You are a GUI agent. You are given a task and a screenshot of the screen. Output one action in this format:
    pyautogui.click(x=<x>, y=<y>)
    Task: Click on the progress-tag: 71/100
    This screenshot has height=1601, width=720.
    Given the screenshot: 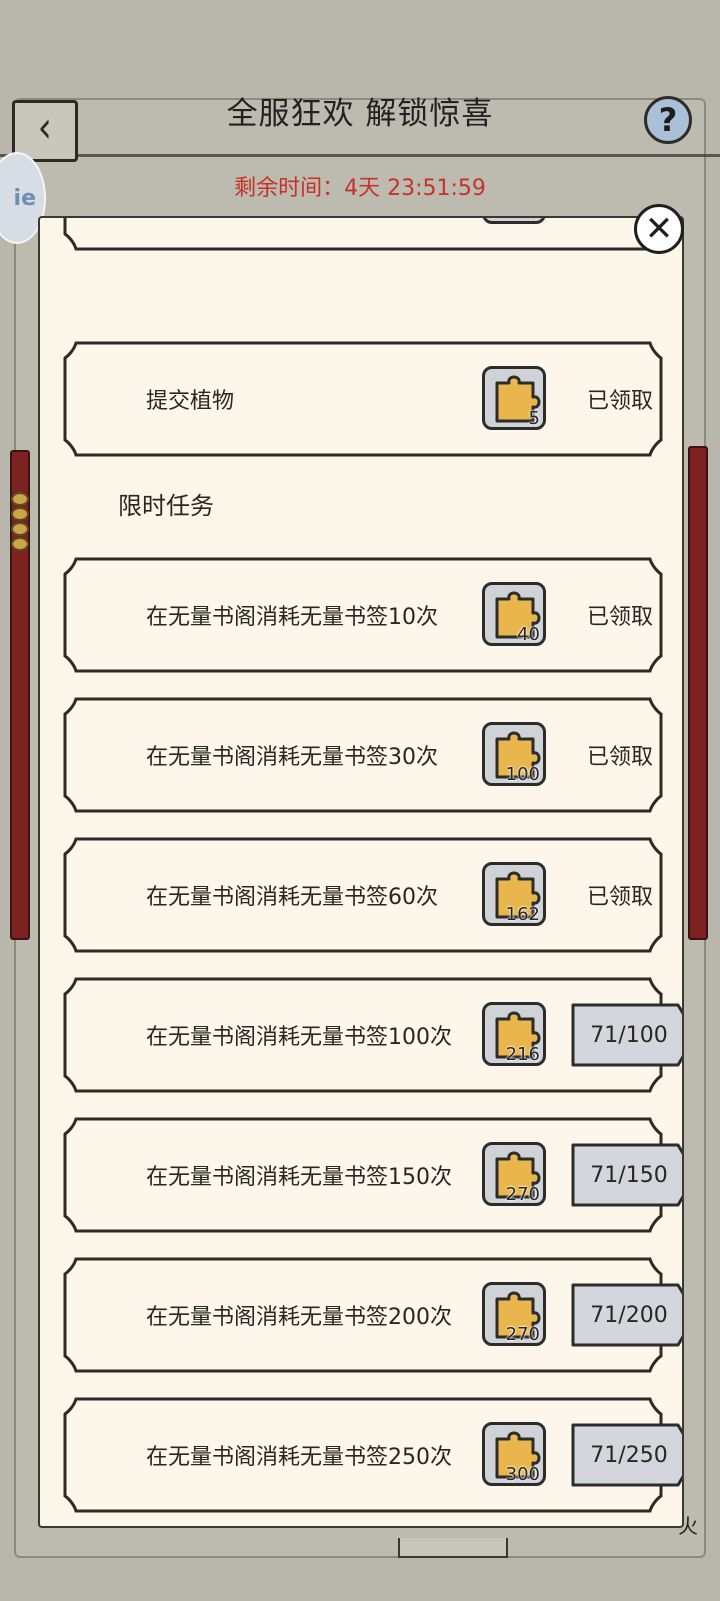 What is the action you would take?
    pyautogui.click(x=626, y=1035)
    